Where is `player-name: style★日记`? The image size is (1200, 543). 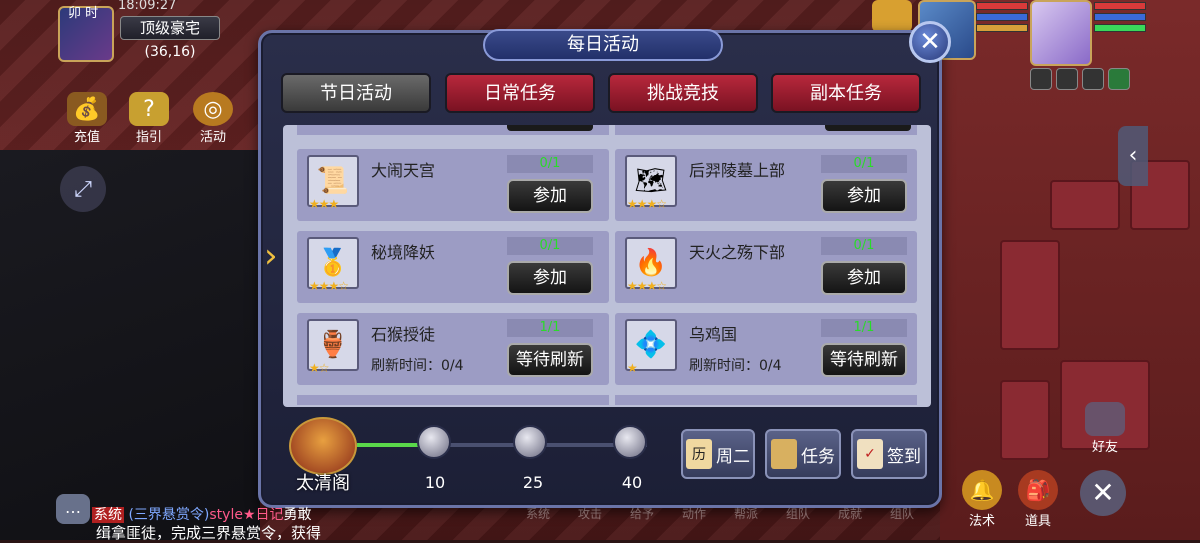 player-name: style★日记 is located at coordinates (246, 515).